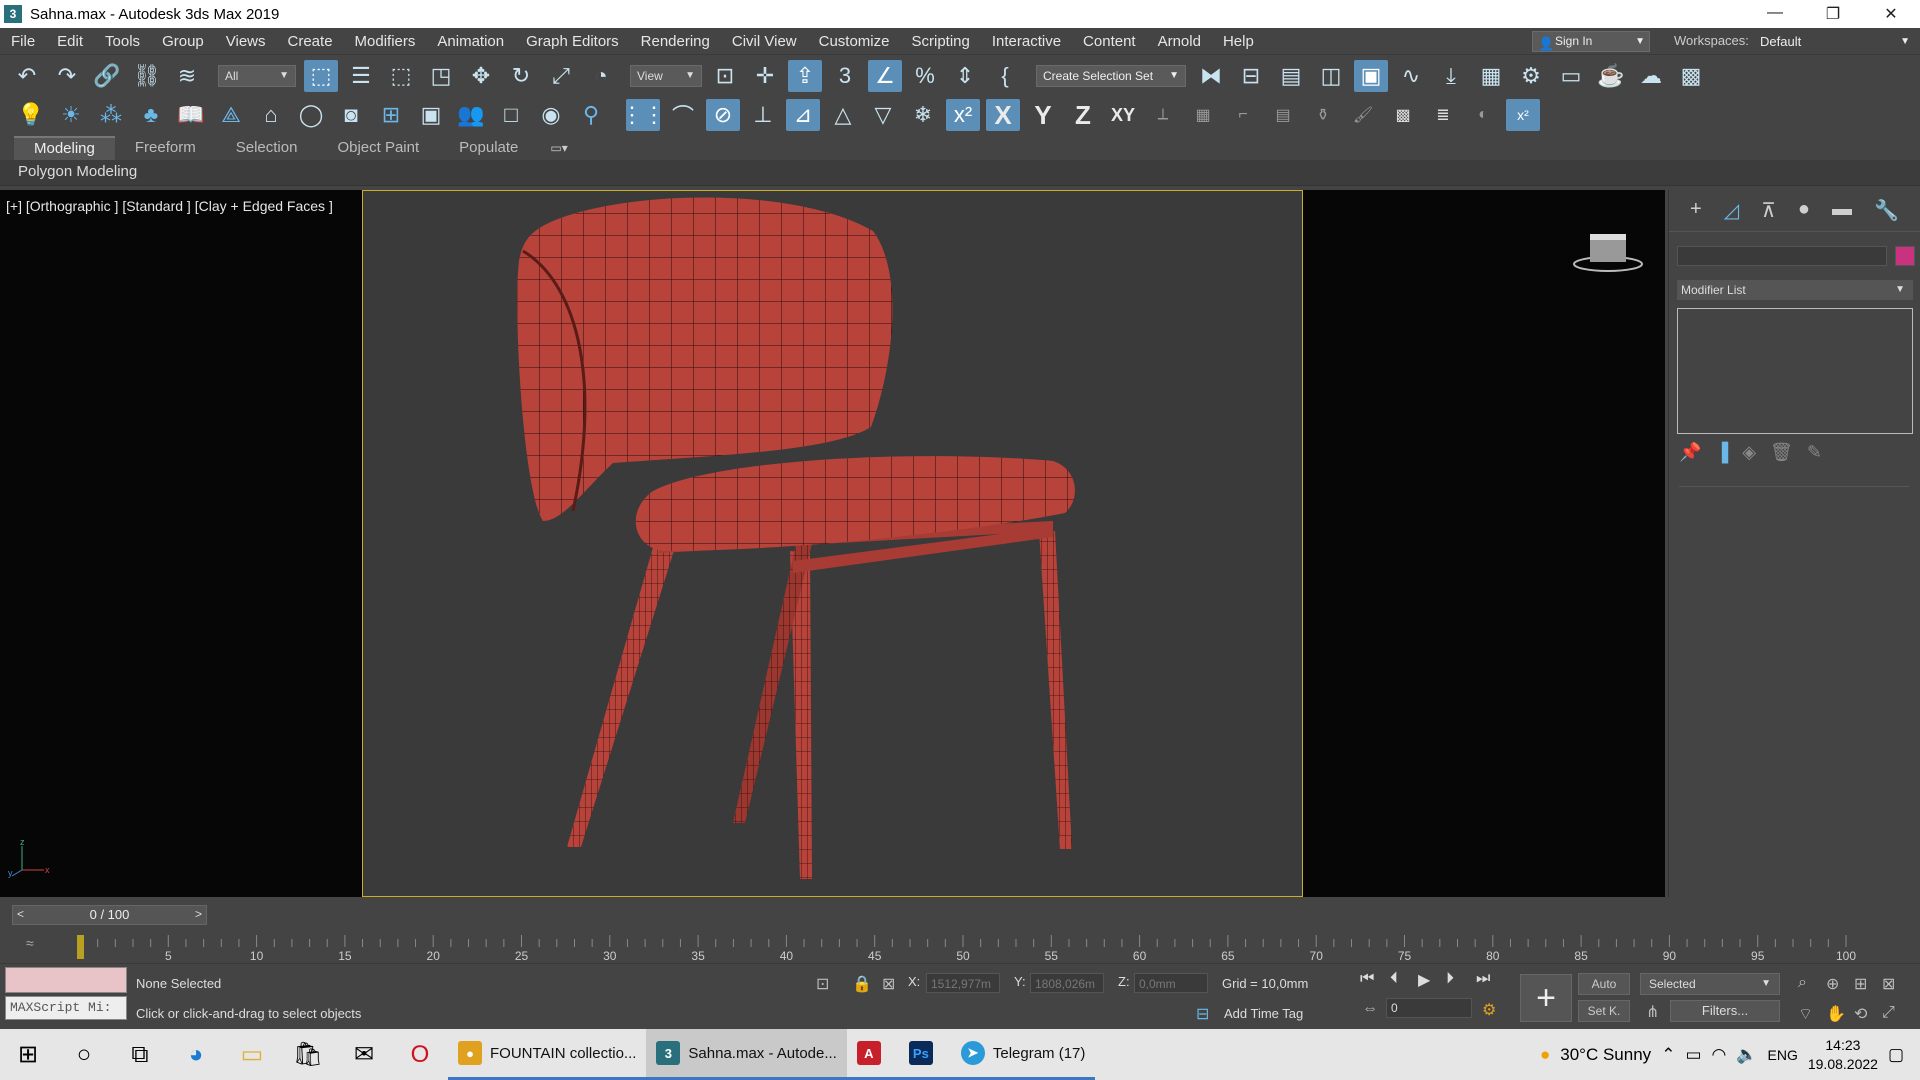  I want to click on menu-create: Create, so click(310, 41).